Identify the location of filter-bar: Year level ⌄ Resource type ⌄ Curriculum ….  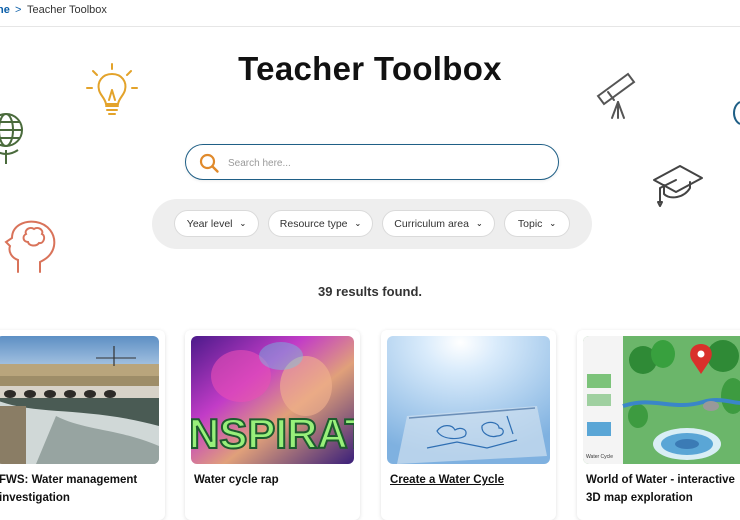
(372, 224).